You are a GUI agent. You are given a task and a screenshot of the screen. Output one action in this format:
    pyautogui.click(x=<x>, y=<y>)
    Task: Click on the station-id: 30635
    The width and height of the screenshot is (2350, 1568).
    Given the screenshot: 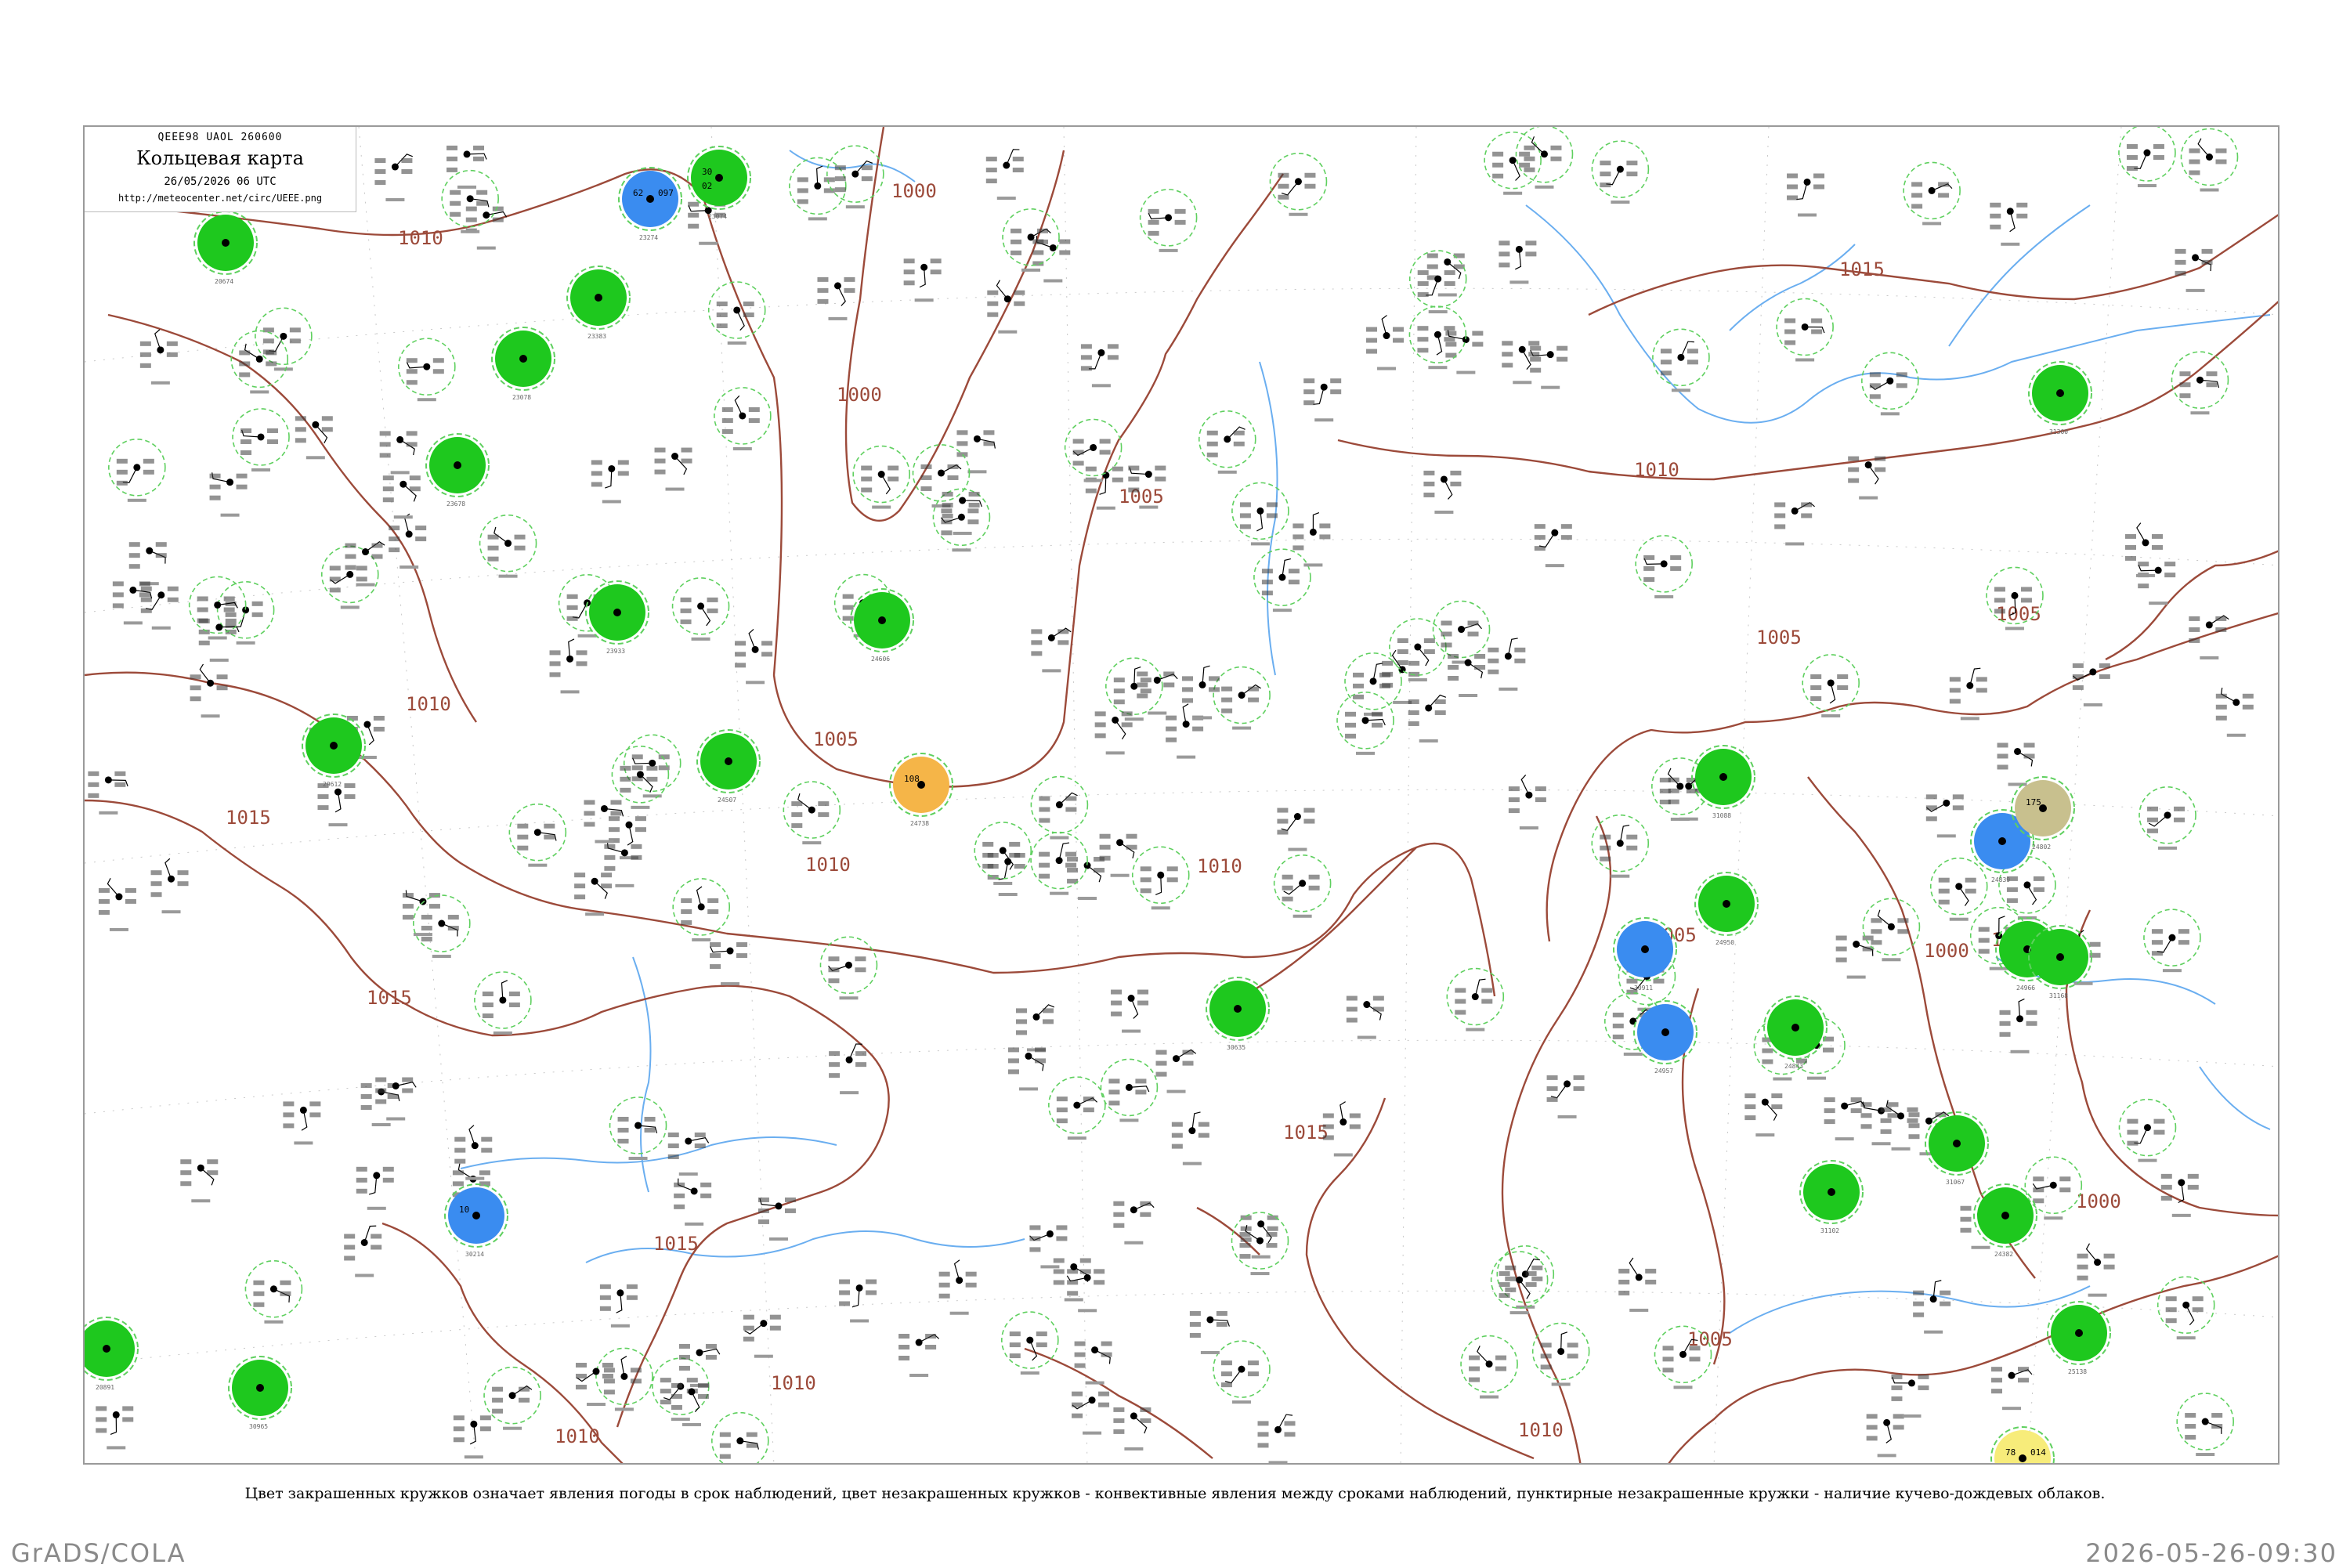 What is the action you would take?
    pyautogui.click(x=1236, y=1047)
    